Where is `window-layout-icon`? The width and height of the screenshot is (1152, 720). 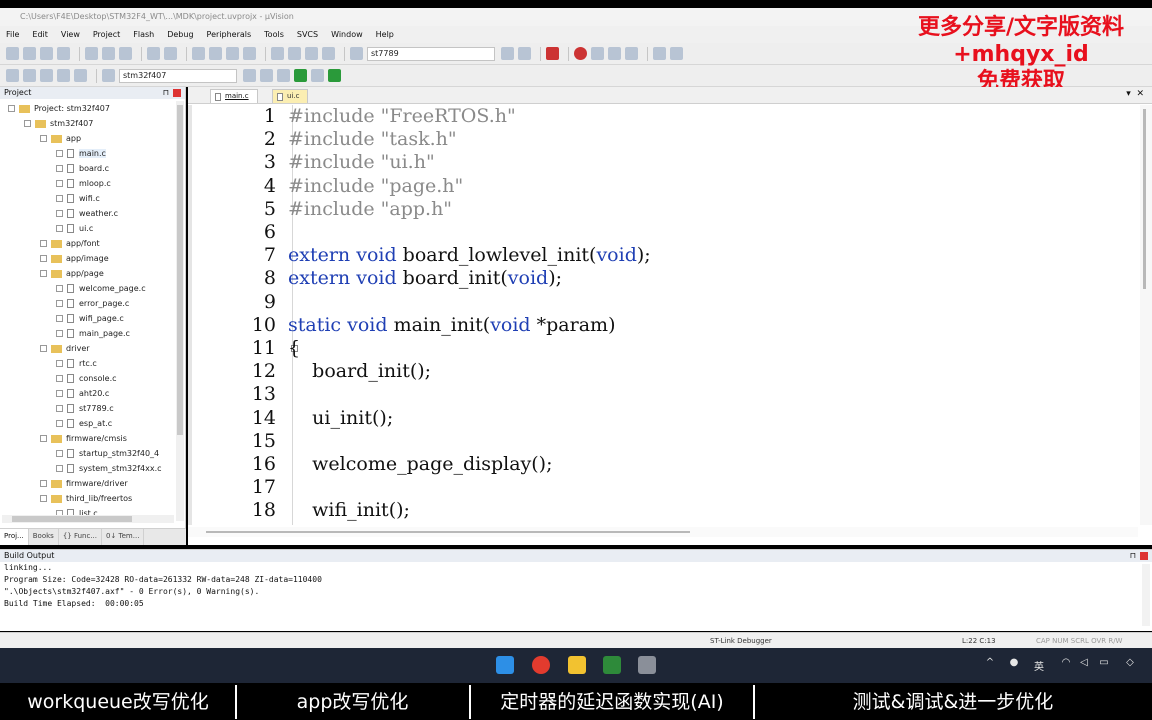
window-layout-icon is located at coordinates (659, 53).